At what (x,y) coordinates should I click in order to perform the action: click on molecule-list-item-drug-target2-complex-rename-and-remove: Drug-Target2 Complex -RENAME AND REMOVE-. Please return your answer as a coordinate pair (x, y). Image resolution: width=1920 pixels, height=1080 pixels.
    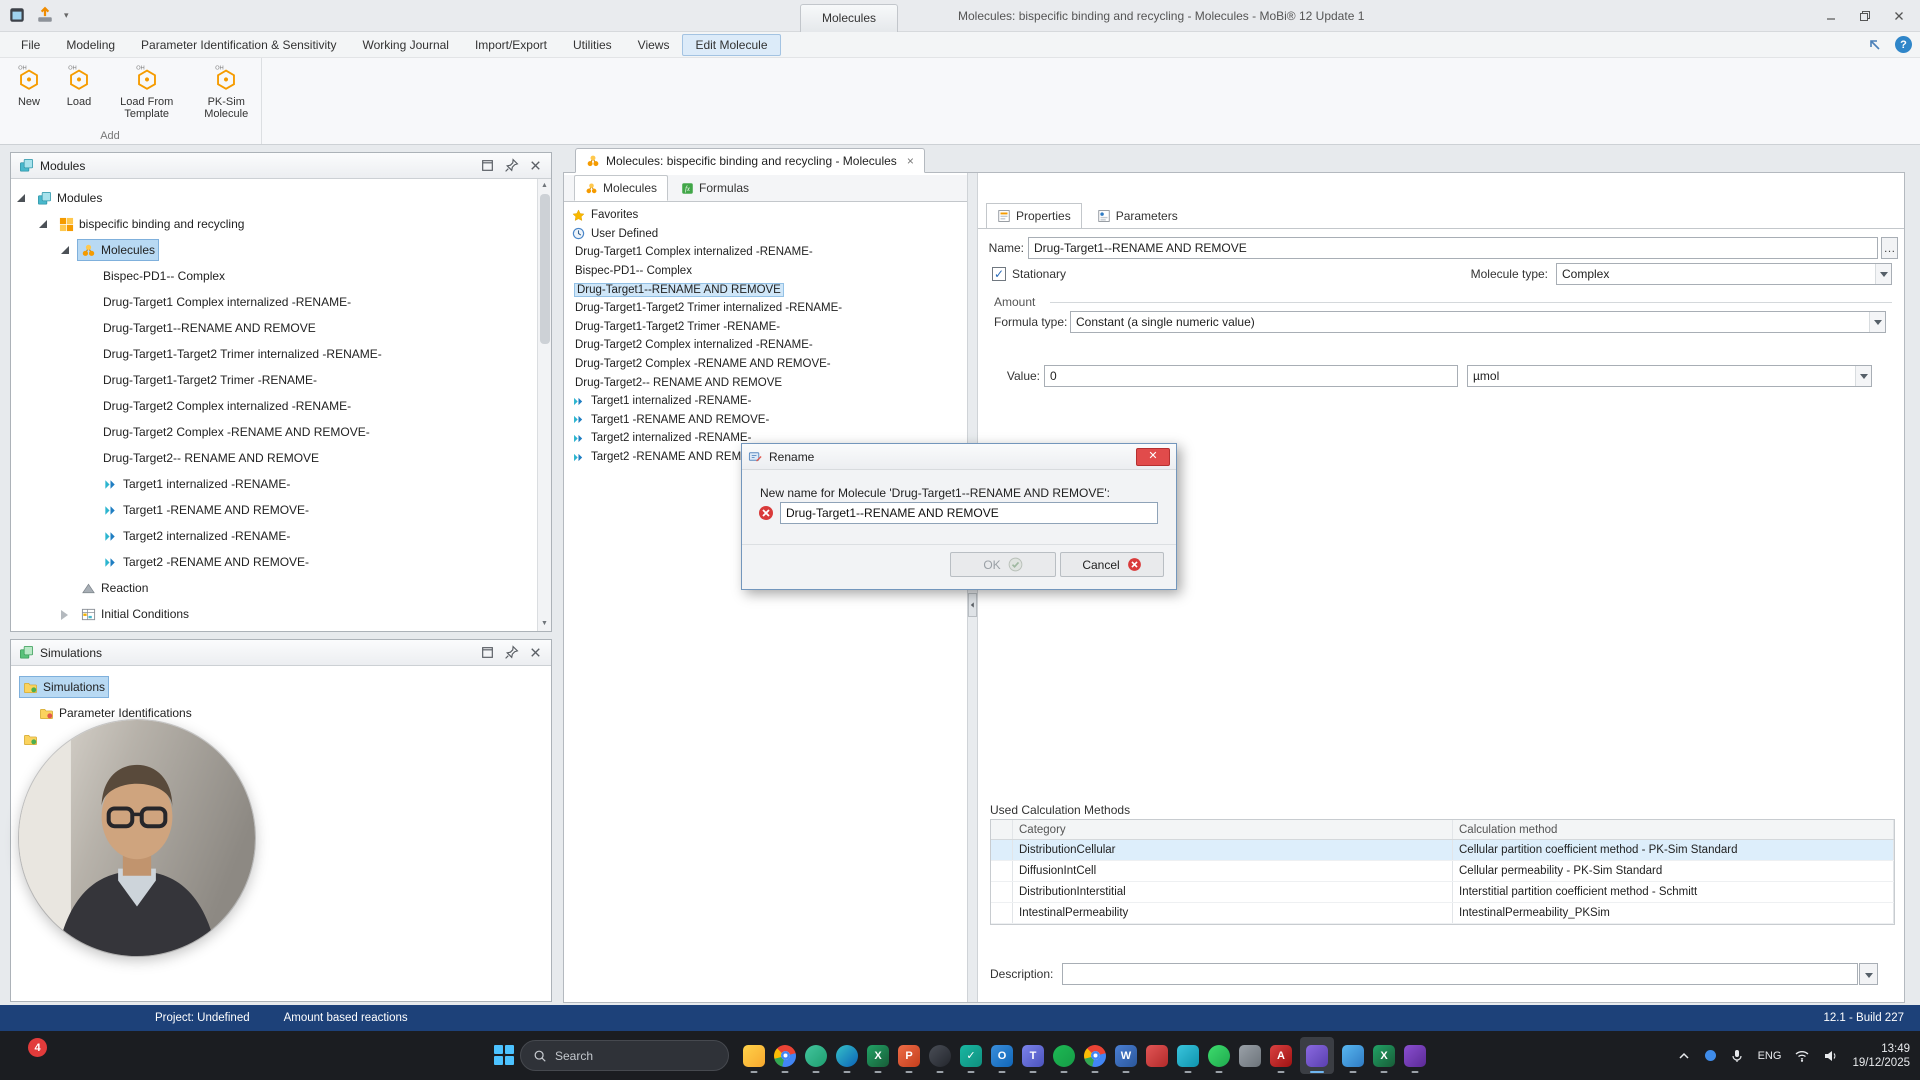
    Looking at the image, I should click on (765, 364).